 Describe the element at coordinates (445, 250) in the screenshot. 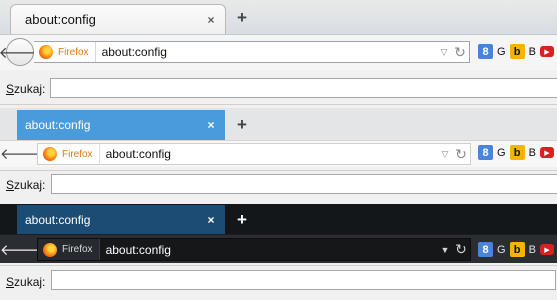

I see `history-dropdown-icon: ▼` at that location.